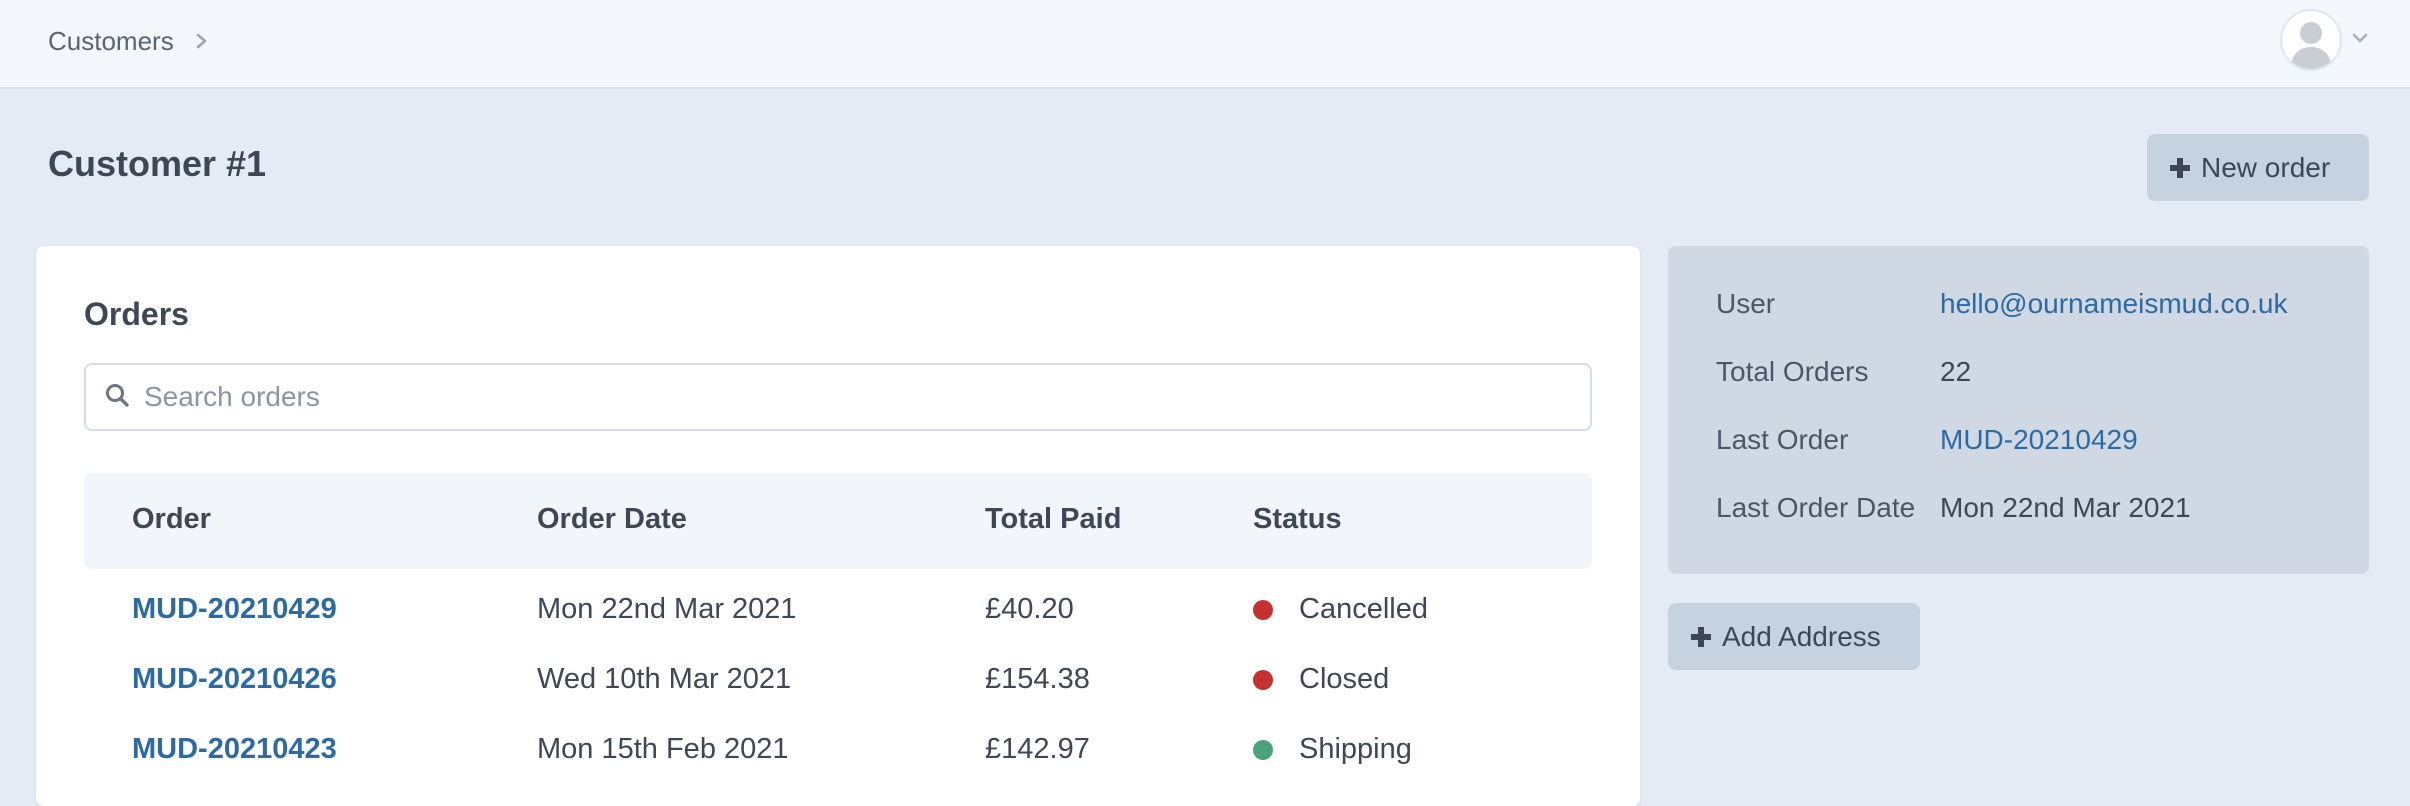 This screenshot has height=806, width=2410. What do you see at coordinates (663, 749) in the screenshot?
I see `order-date: Mon 15th Feb 2021` at bounding box center [663, 749].